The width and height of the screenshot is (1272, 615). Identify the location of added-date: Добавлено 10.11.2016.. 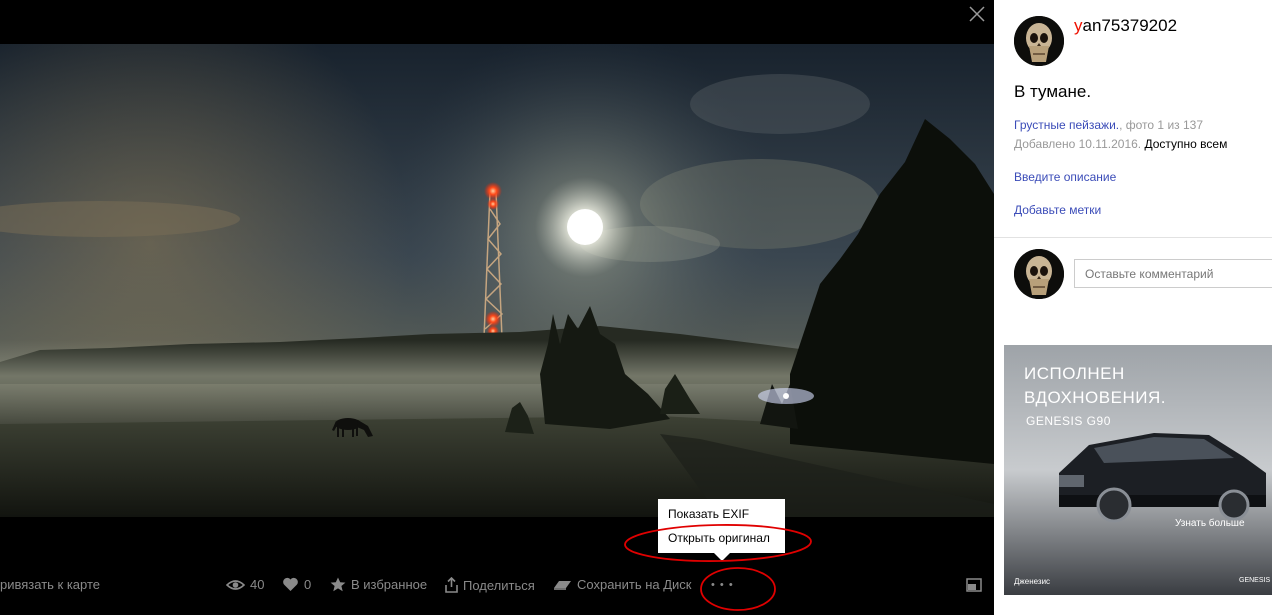
(1078, 144).